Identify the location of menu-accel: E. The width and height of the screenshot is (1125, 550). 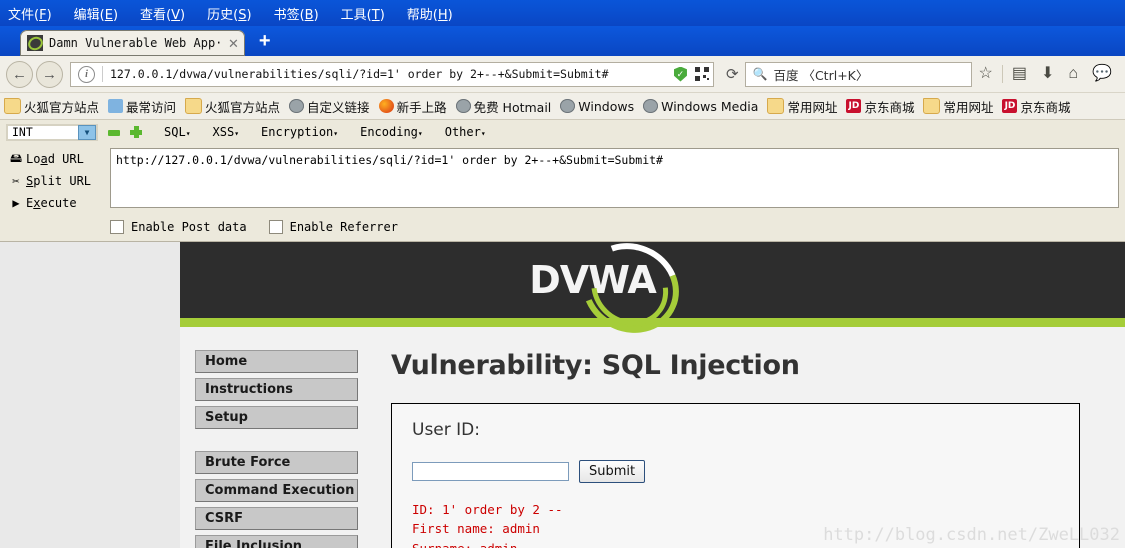
(108, 15).